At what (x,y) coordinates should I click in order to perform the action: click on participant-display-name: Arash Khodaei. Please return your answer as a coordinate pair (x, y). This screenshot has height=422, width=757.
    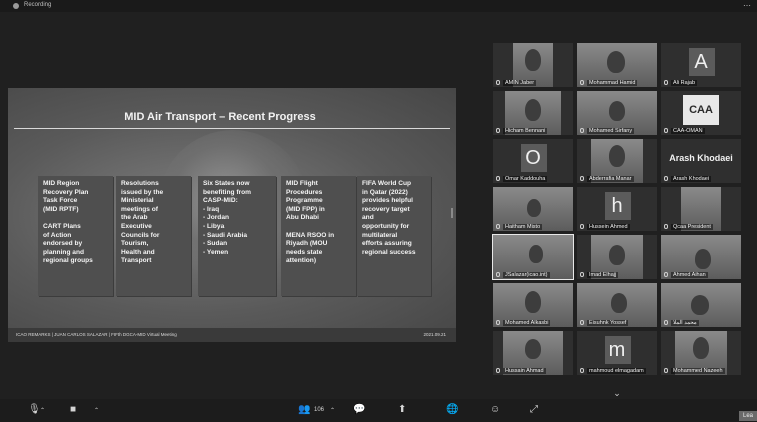
    Looking at the image, I should click on (701, 158).